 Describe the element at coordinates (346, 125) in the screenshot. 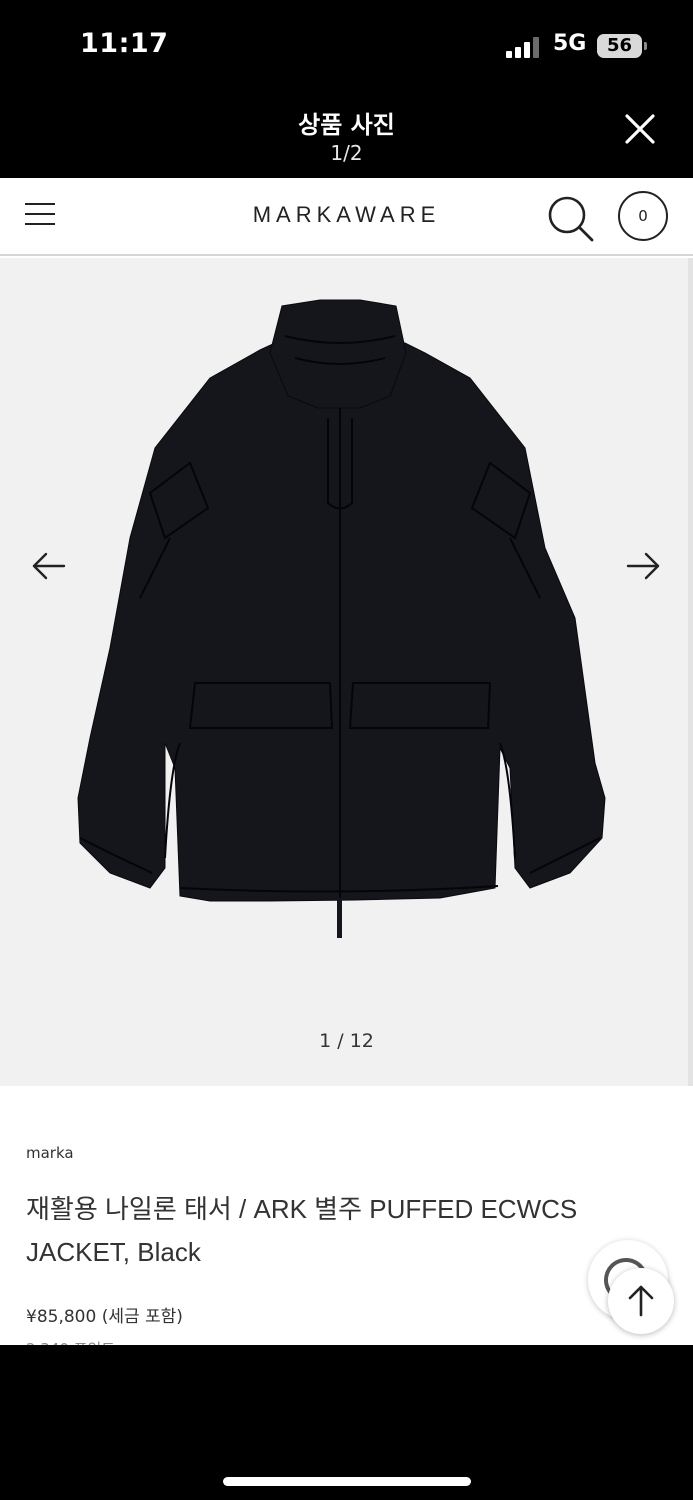

I see `viewer-title: 상품 사진` at that location.